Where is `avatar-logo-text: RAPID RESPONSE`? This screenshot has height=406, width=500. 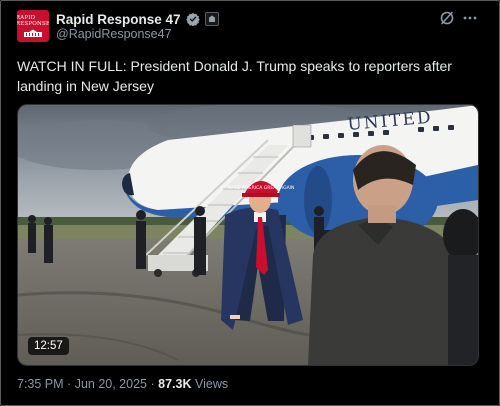
avatar-logo-text: RAPID RESPONSE is located at coordinates (33, 21).